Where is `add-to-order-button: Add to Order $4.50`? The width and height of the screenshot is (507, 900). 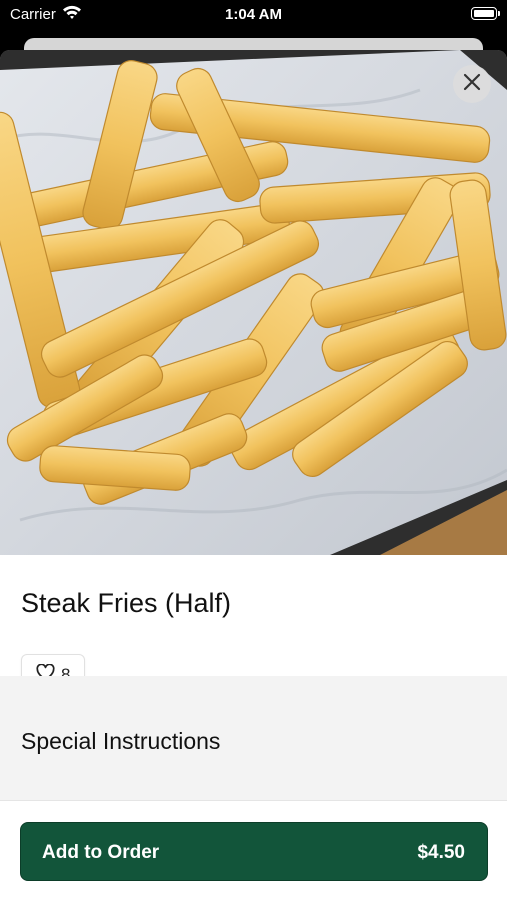
add-to-order-button: Add to Order $4.50 is located at coordinates (254, 851).